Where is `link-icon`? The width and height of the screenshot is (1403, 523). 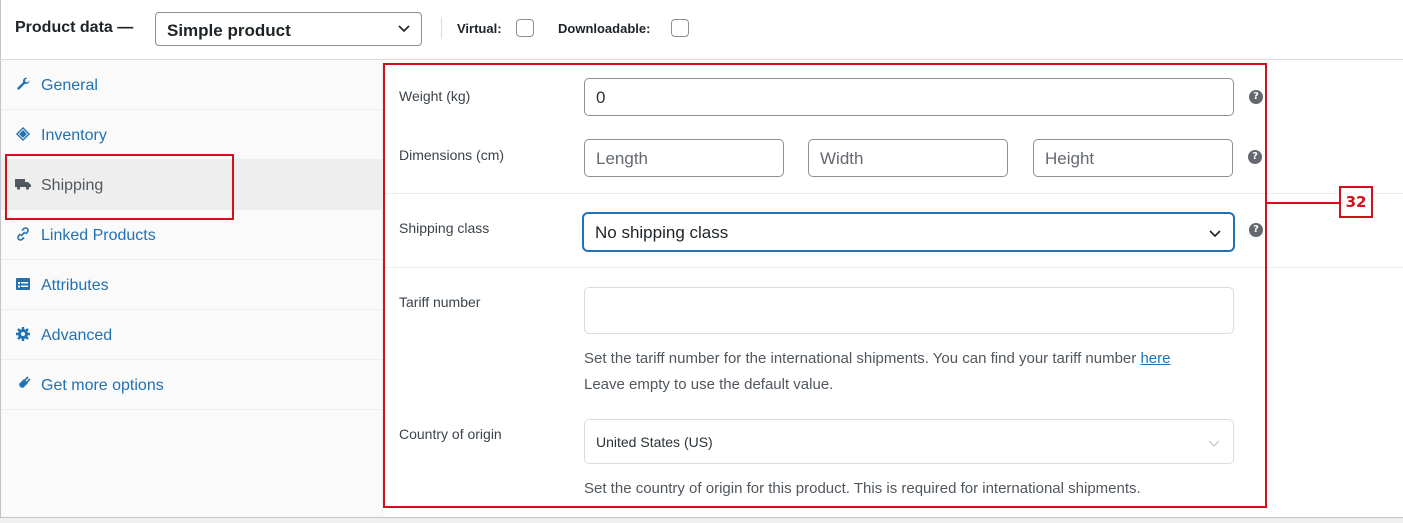 link-icon is located at coordinates (23, 234).